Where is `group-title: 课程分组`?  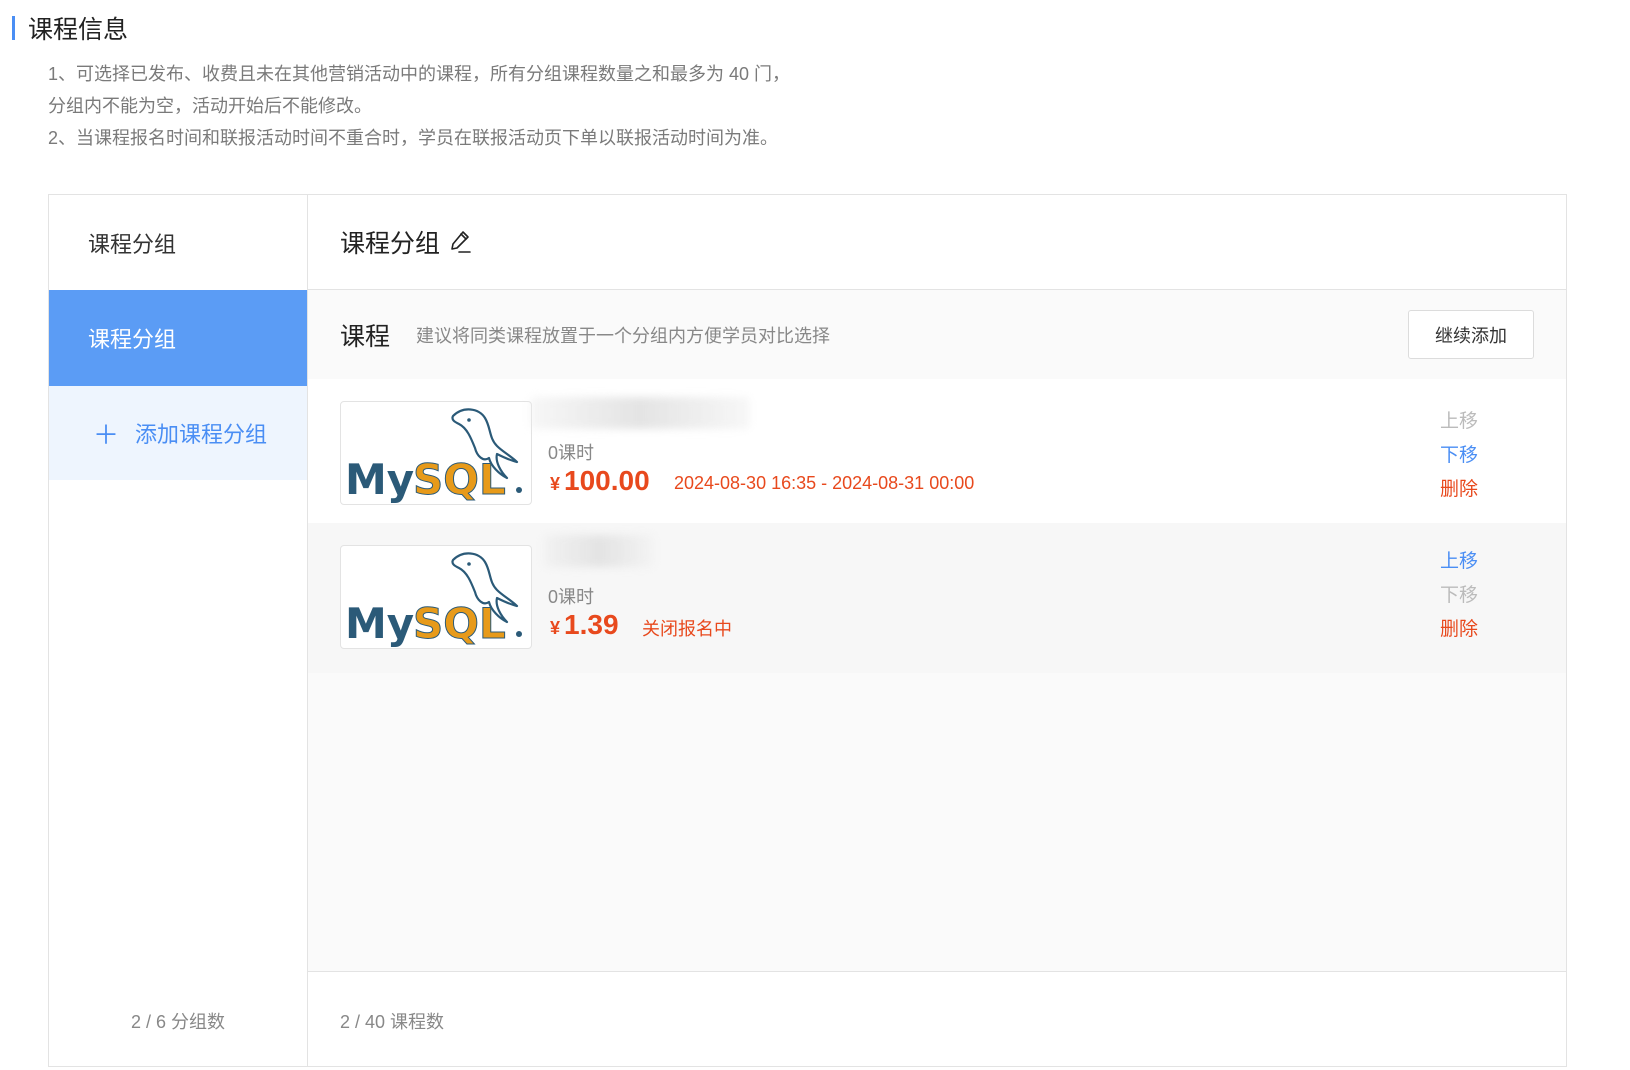
group-title: 课程分组 is located at coordinates (390, 244).